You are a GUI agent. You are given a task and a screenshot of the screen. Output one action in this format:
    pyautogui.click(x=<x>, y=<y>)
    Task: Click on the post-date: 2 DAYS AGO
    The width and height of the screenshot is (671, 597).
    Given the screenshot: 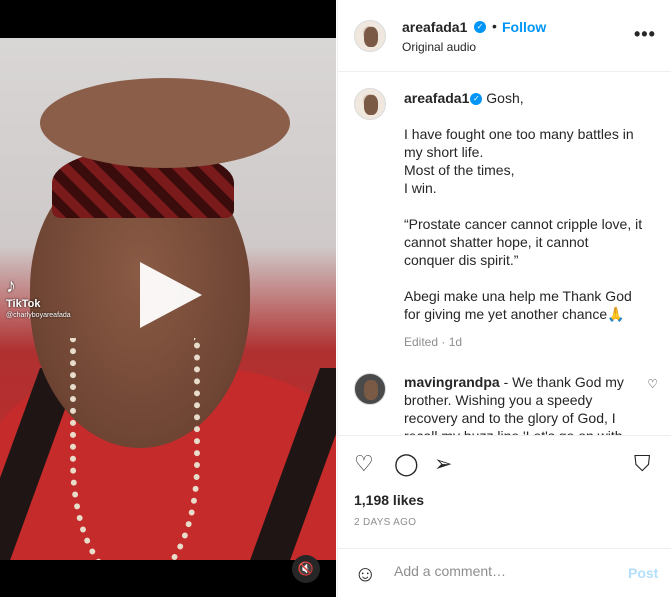 What is the action you would take?
    pyautogui.click(x=385, y=522)
    